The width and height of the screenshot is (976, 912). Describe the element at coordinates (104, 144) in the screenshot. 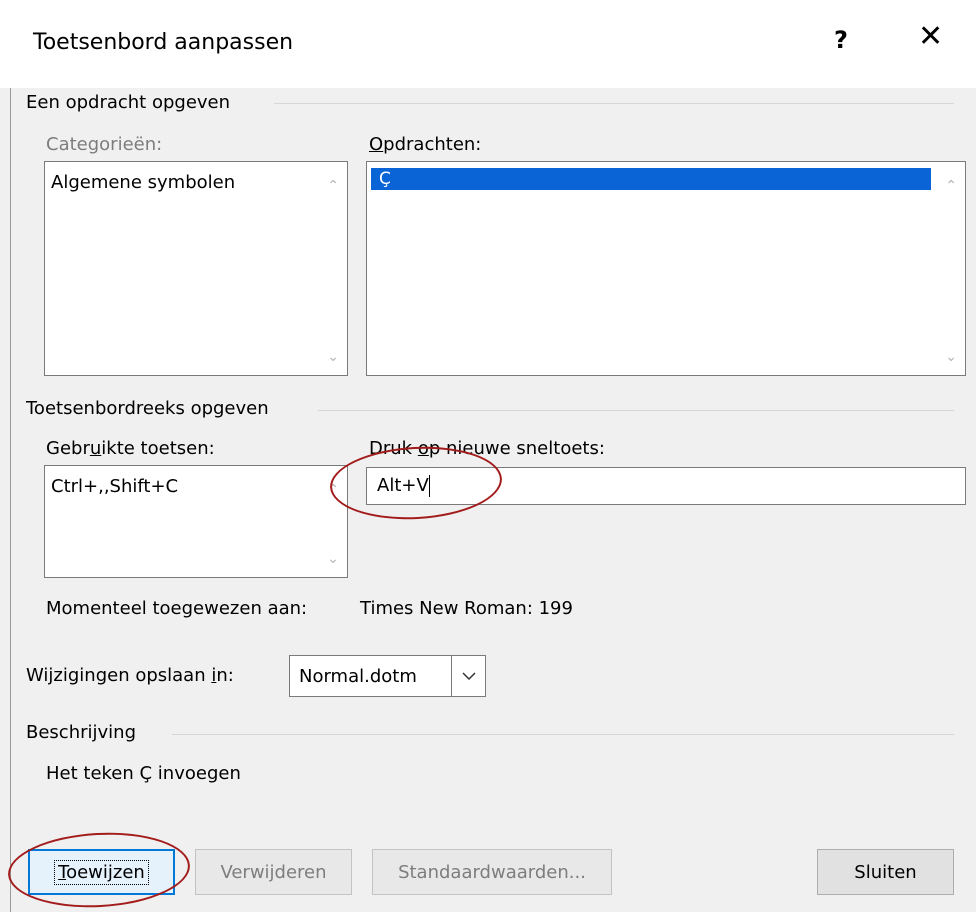

I see `categories-label: Categorieën:` at that location.